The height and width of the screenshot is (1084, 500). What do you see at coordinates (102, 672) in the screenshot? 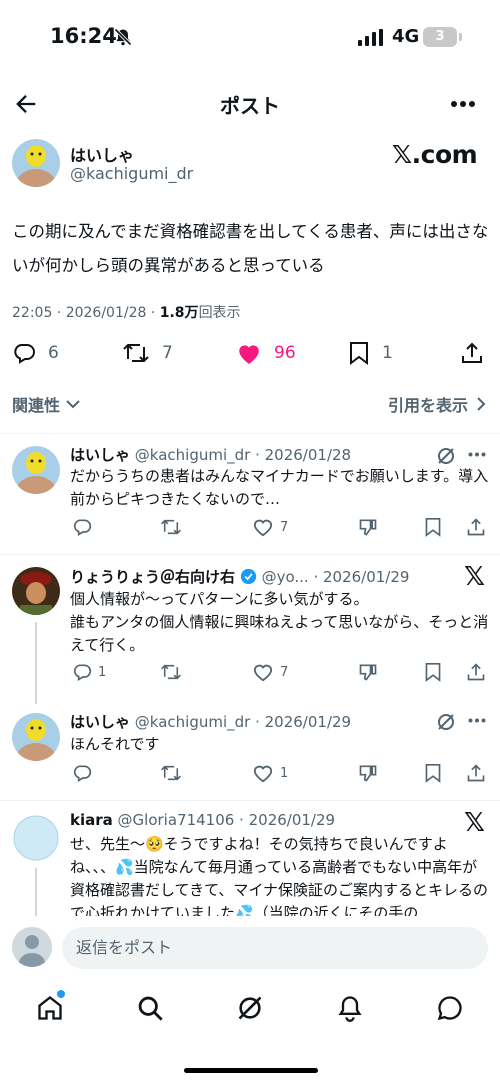
I see `reply-count: 1` at bounding box center [102, 672].